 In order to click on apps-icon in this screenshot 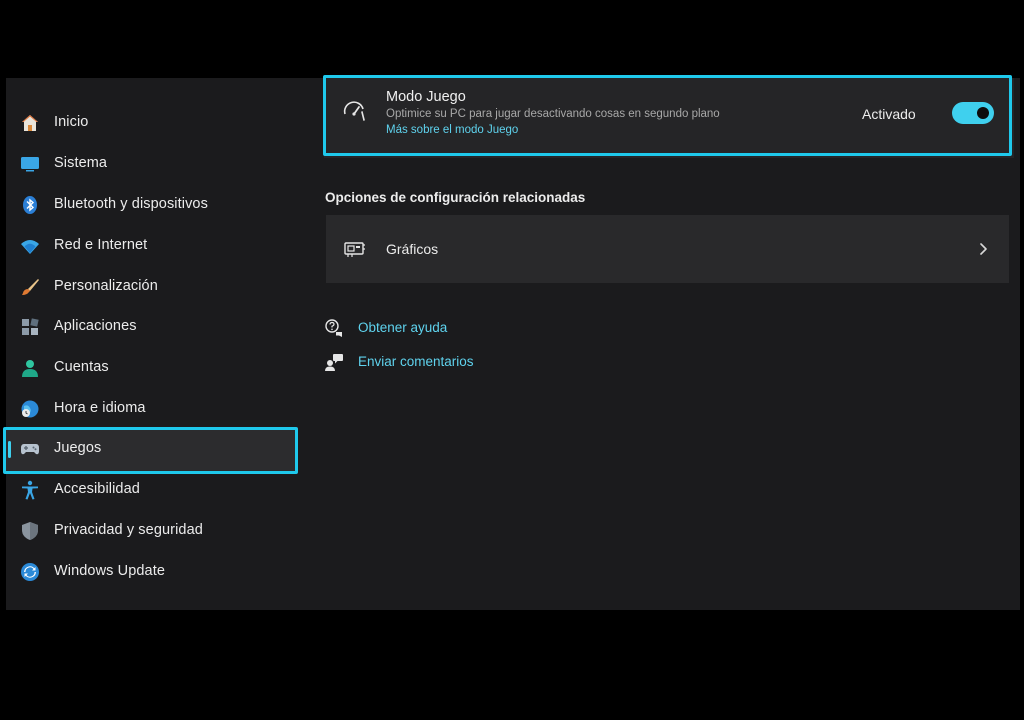, I will do `click(30, 327)`.